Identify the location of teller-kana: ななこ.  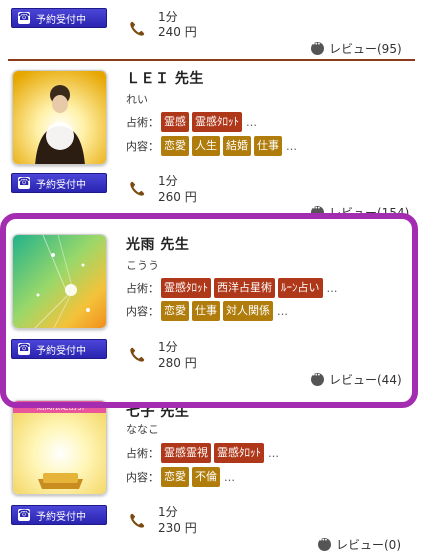
(142, 429).